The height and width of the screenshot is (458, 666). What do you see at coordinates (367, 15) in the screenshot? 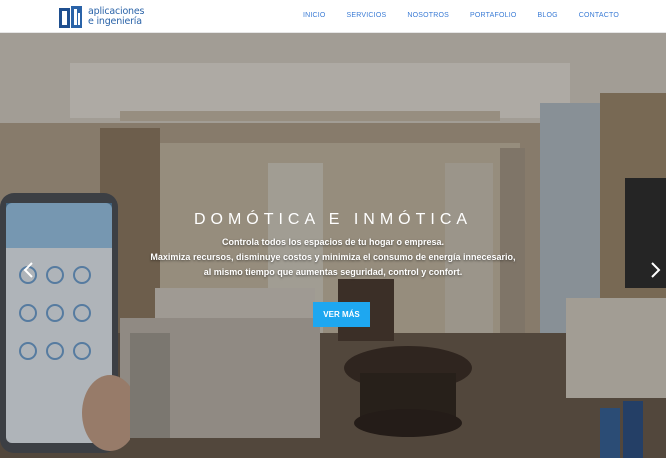
I see `nav-servicios: SERVICIOS` at bounding box center [367, 15].